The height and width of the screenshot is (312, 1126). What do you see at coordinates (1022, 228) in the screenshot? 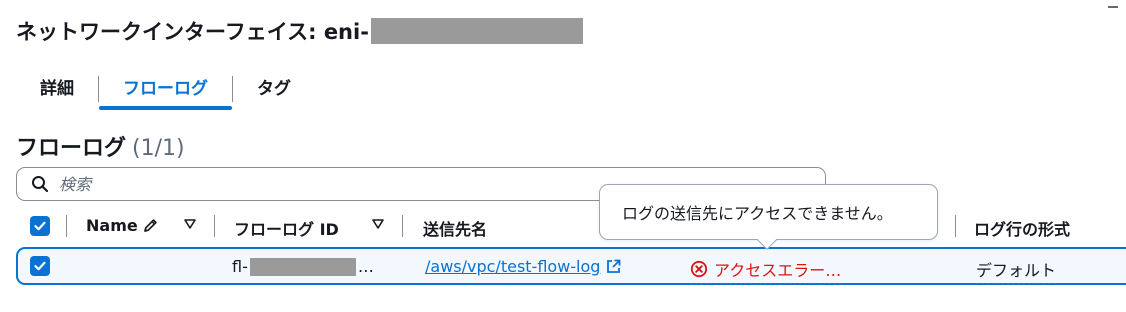
I see `column-header-log-format: ログ行の形式` at bounding box center [1022, 228].